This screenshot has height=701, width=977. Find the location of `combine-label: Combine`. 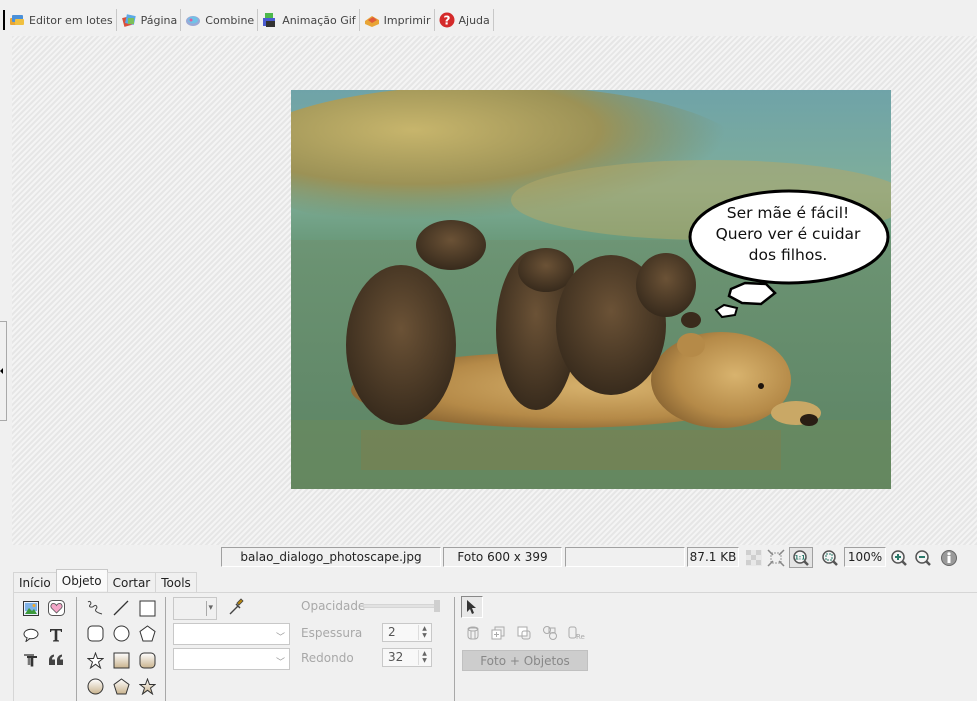

combine-label: Combine is located at coordinates (230, 20).